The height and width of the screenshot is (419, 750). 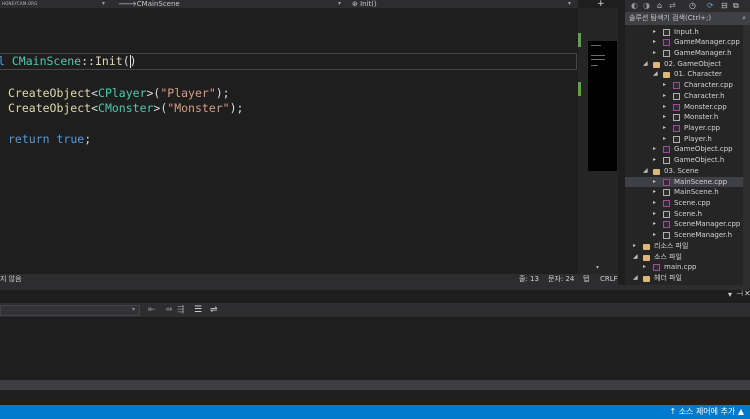 I want to click on solution-explorer-scrollbar, so click(x=746, y=157).